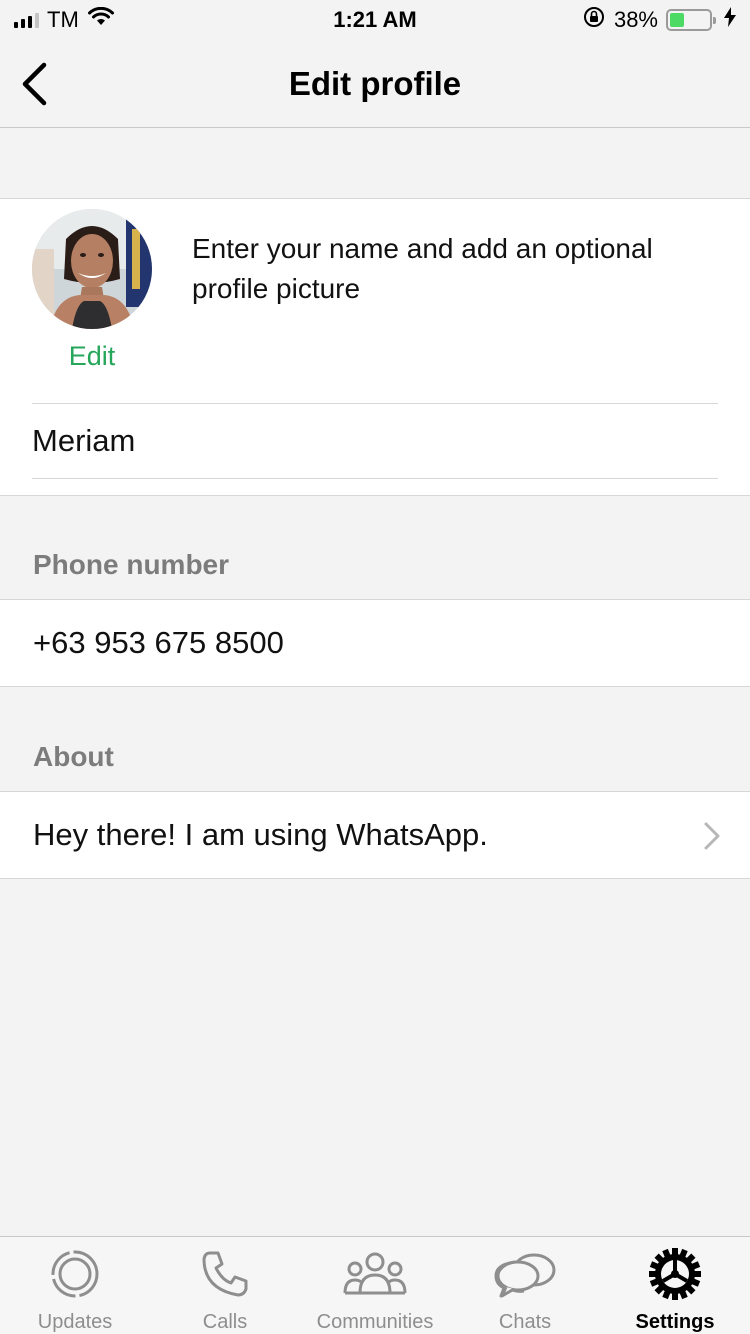 Image resolution: width=750 pixels, height=1334 pixels. I want to click on name-input: Meriam, so click(375, 441).